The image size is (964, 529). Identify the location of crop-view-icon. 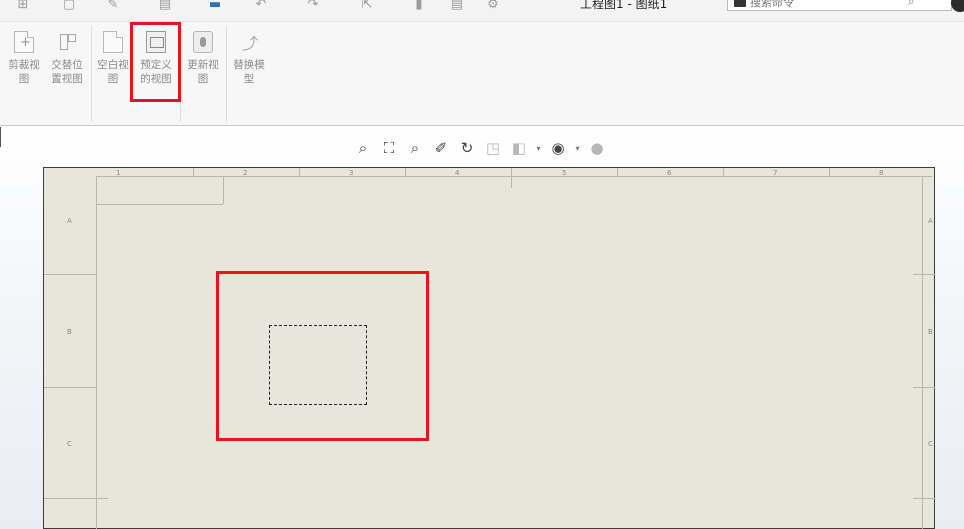
(24, 42).